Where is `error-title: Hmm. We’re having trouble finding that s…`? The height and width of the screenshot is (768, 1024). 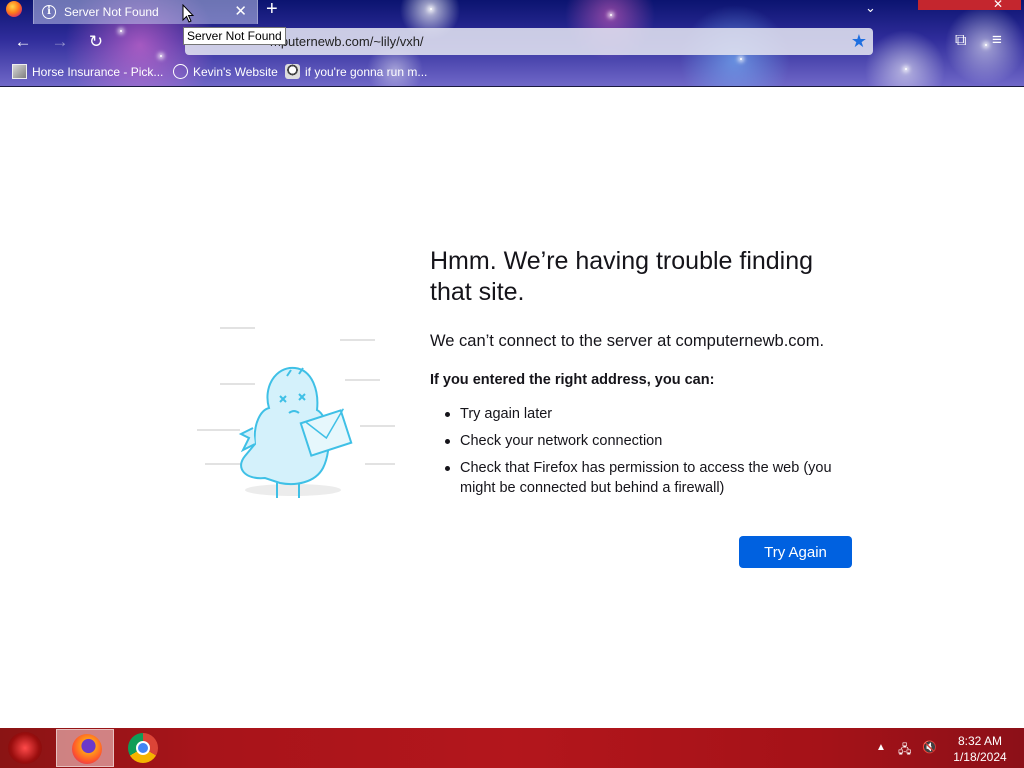 error-title: Hmm. We’re having trouble finding that s… is located at coordinates (622, 276).